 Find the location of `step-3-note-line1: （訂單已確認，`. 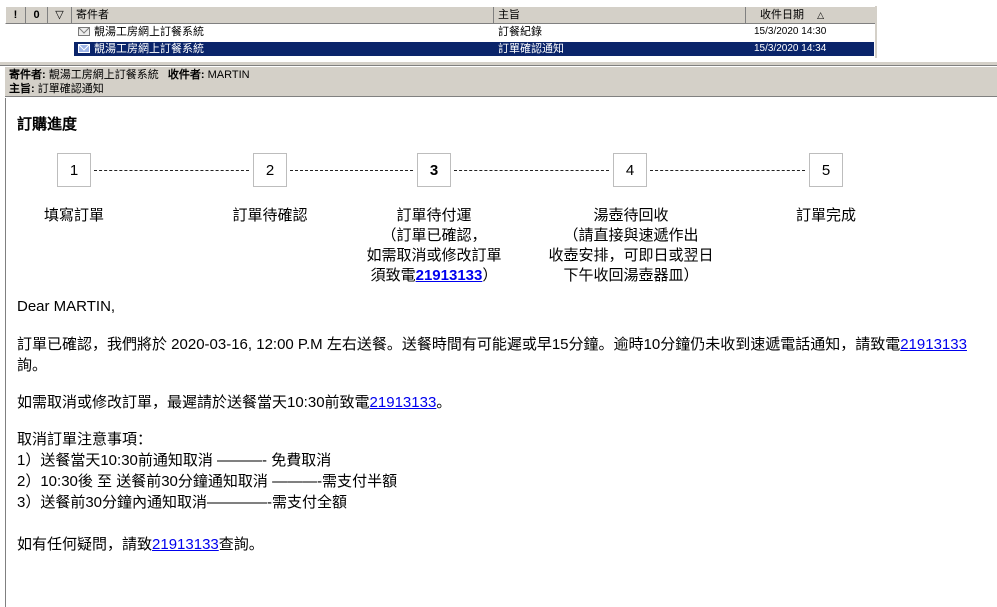

step-3-note-line1: （訂單已確認， is located at coordinates (434, 235).